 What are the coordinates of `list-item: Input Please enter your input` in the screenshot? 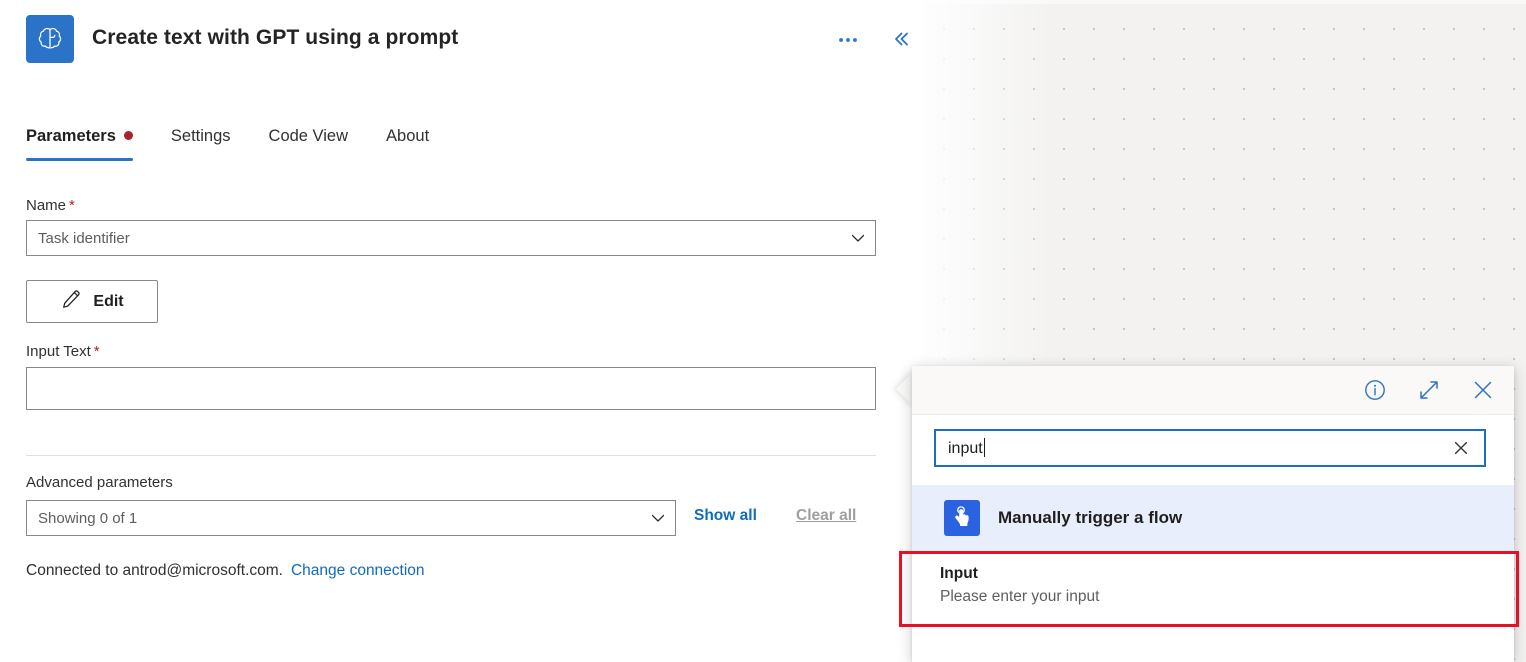 It's located at (1213, 586).